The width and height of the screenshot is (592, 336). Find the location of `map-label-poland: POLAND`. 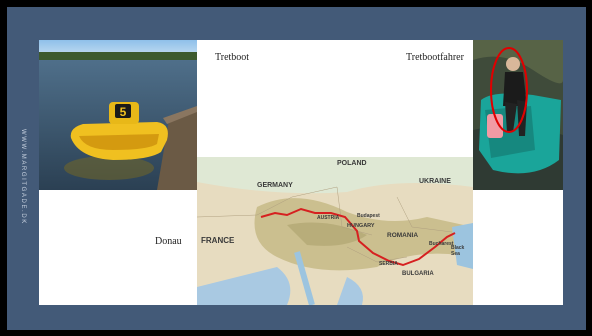

map-label-poland: POLAND is located at coordinates (352, 163).